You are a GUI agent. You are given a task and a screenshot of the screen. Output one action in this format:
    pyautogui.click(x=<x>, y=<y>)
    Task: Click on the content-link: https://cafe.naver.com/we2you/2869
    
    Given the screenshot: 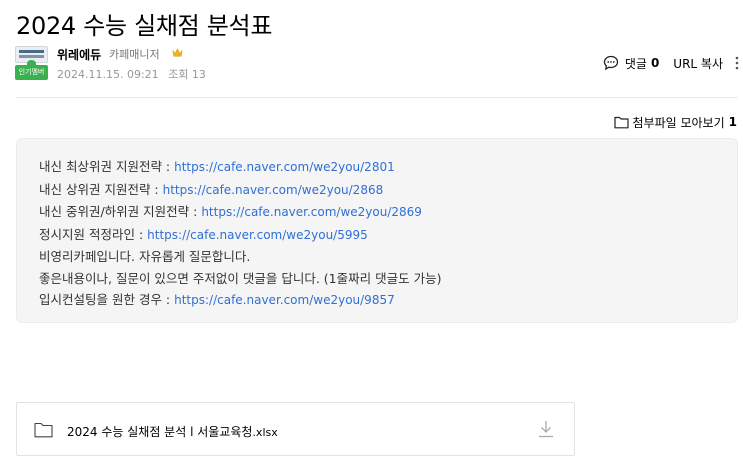 What is the action you would take?
    pyautogui.click(x=311, y=212)
    